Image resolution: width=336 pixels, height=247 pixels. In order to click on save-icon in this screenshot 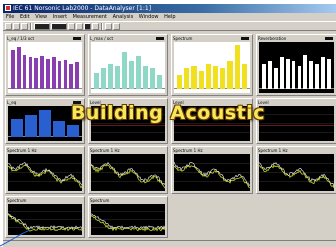, I will do `click(24, 26)`.